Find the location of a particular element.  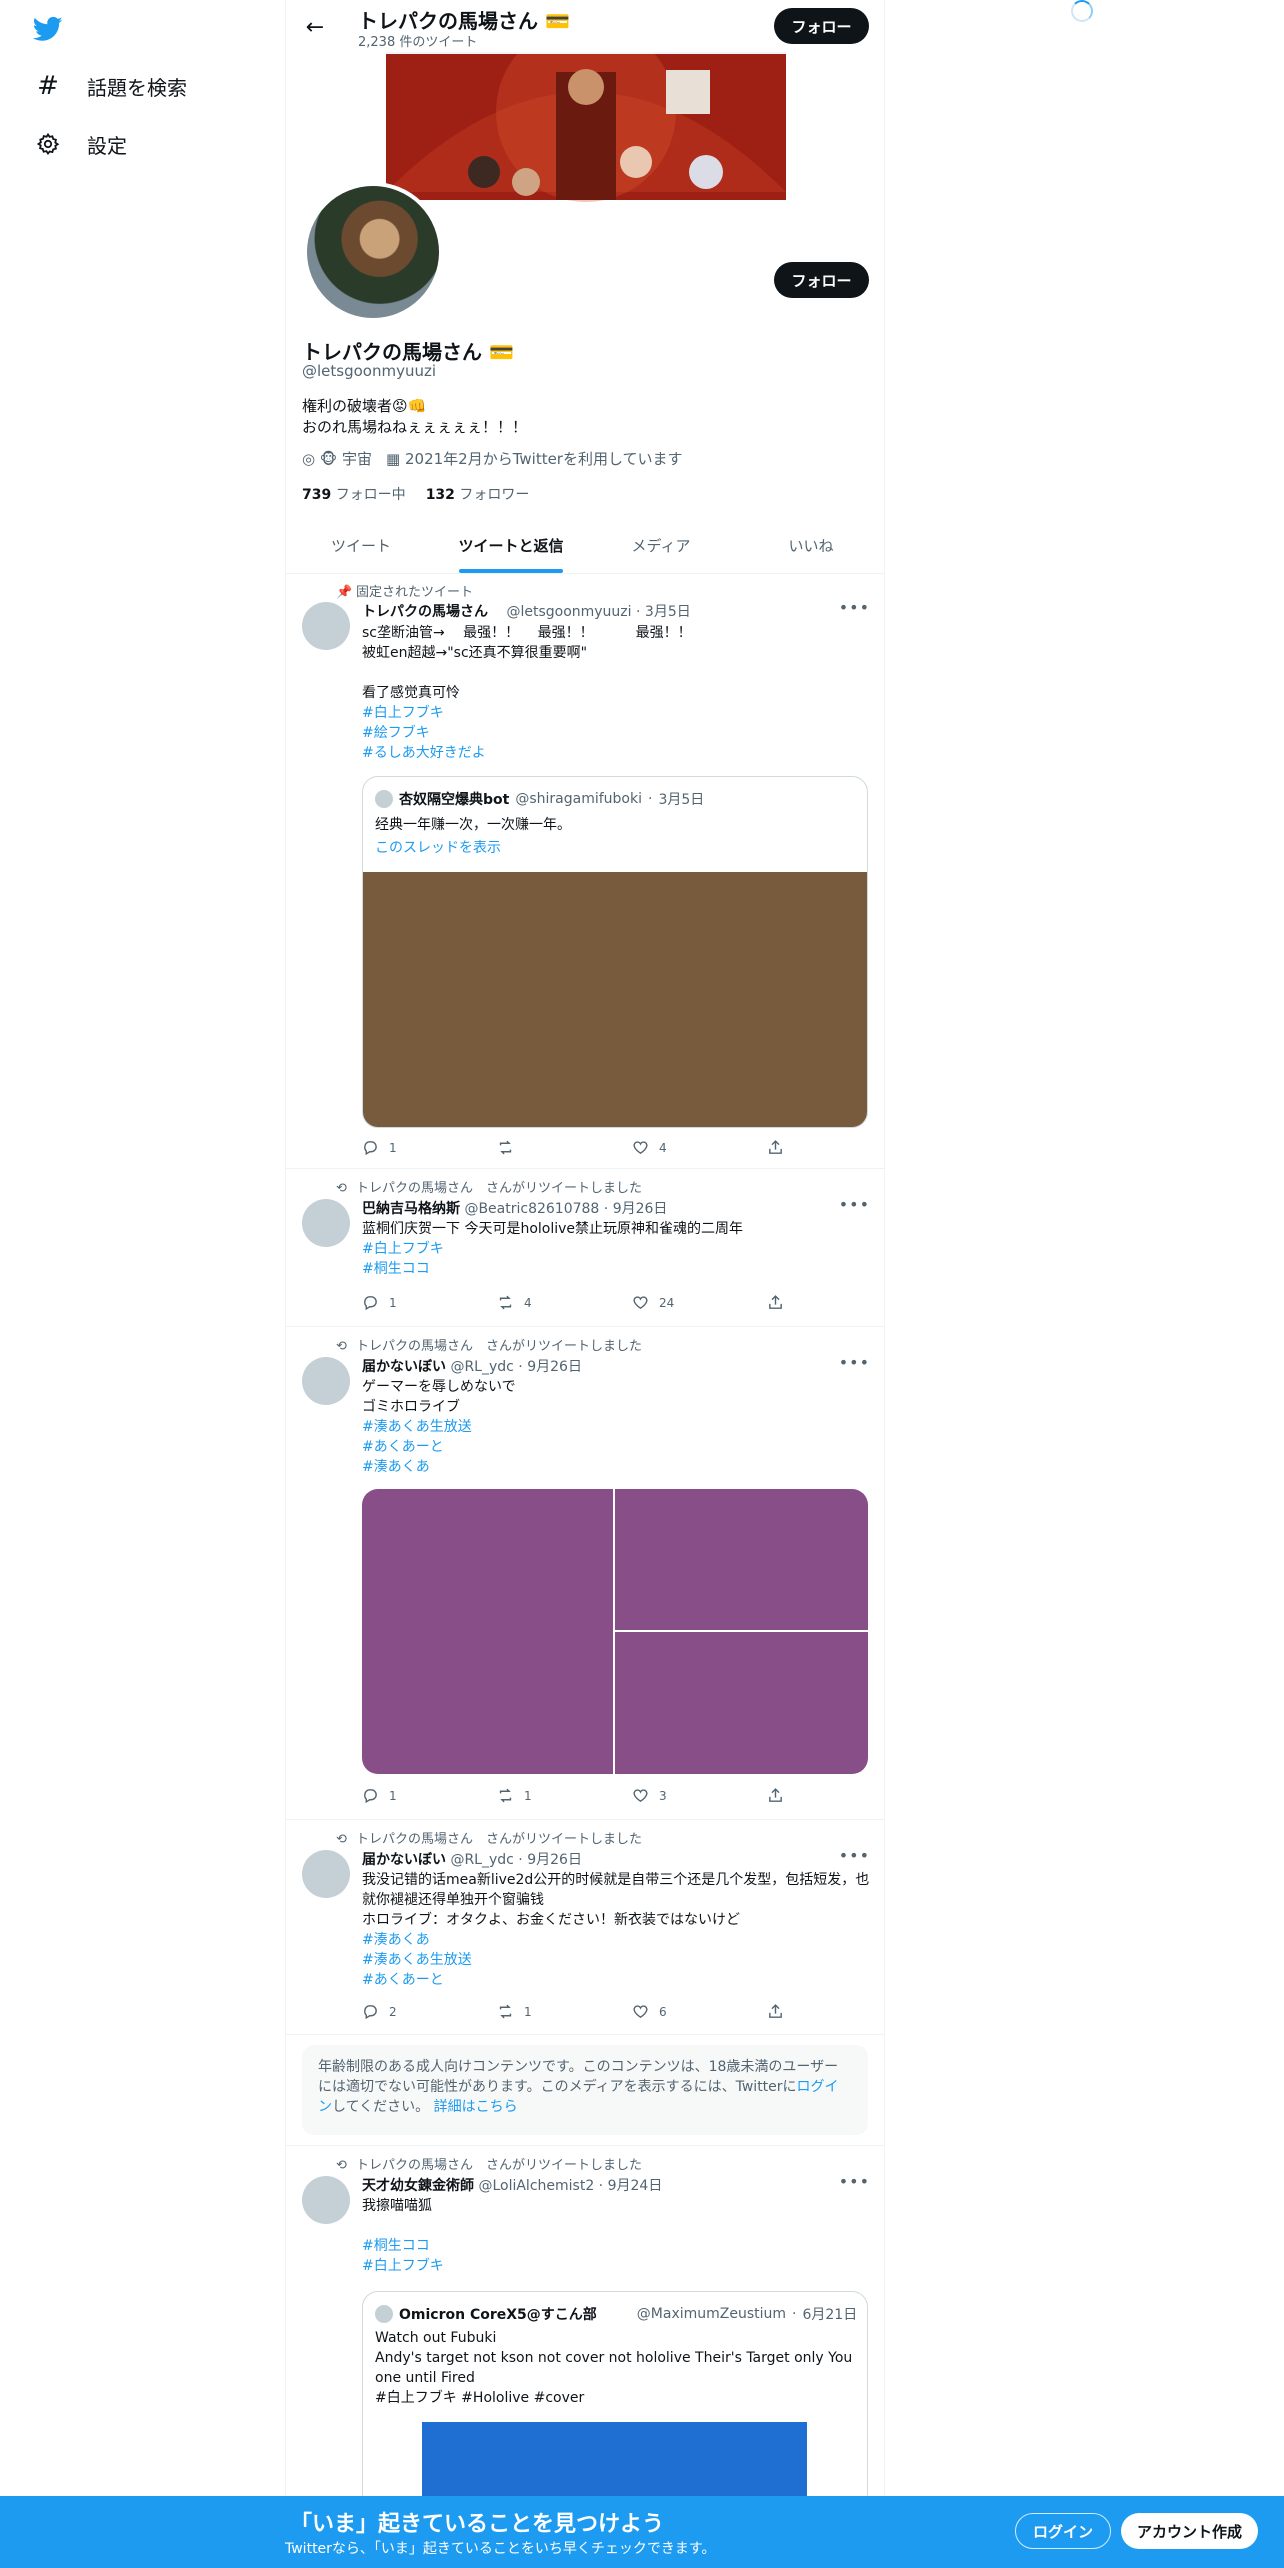

tweet-text: 我擦喵喵狐 is located at coordinates (397, 2206).